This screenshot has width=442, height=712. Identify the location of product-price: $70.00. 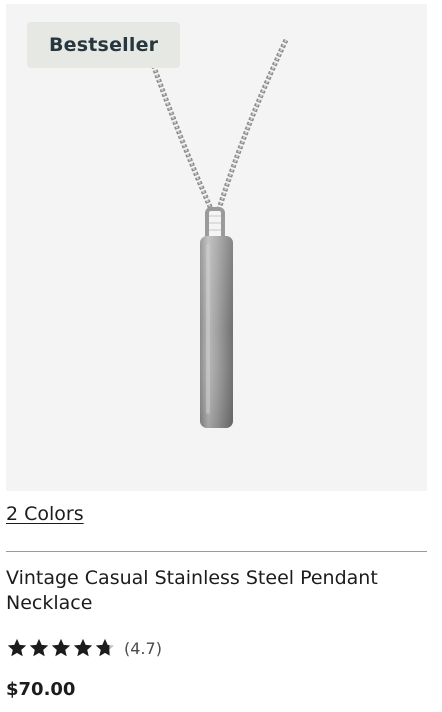
(41, 689).